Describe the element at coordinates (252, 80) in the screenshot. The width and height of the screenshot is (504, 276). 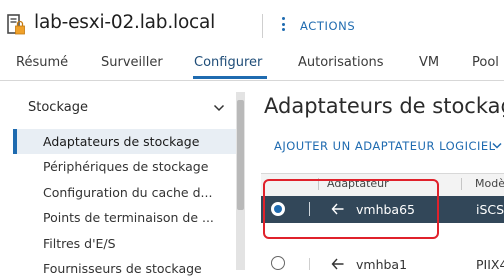
I see `tabs-divider` at that location.